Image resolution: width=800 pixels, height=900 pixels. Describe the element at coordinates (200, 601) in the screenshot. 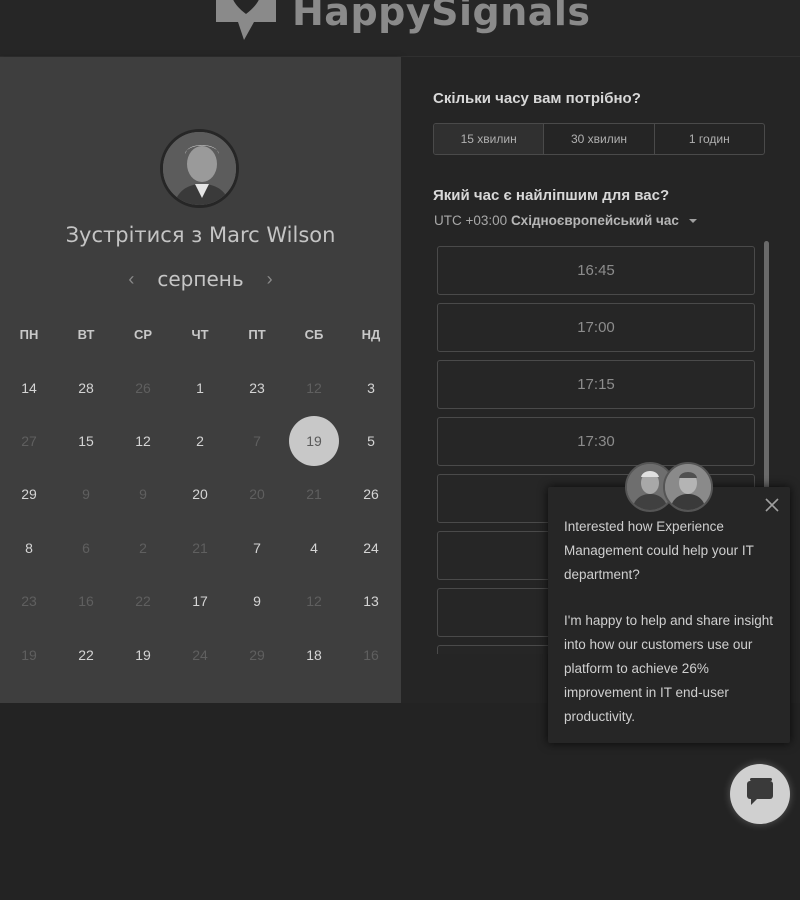

I see `calendar-day-cell: 17` at that location.